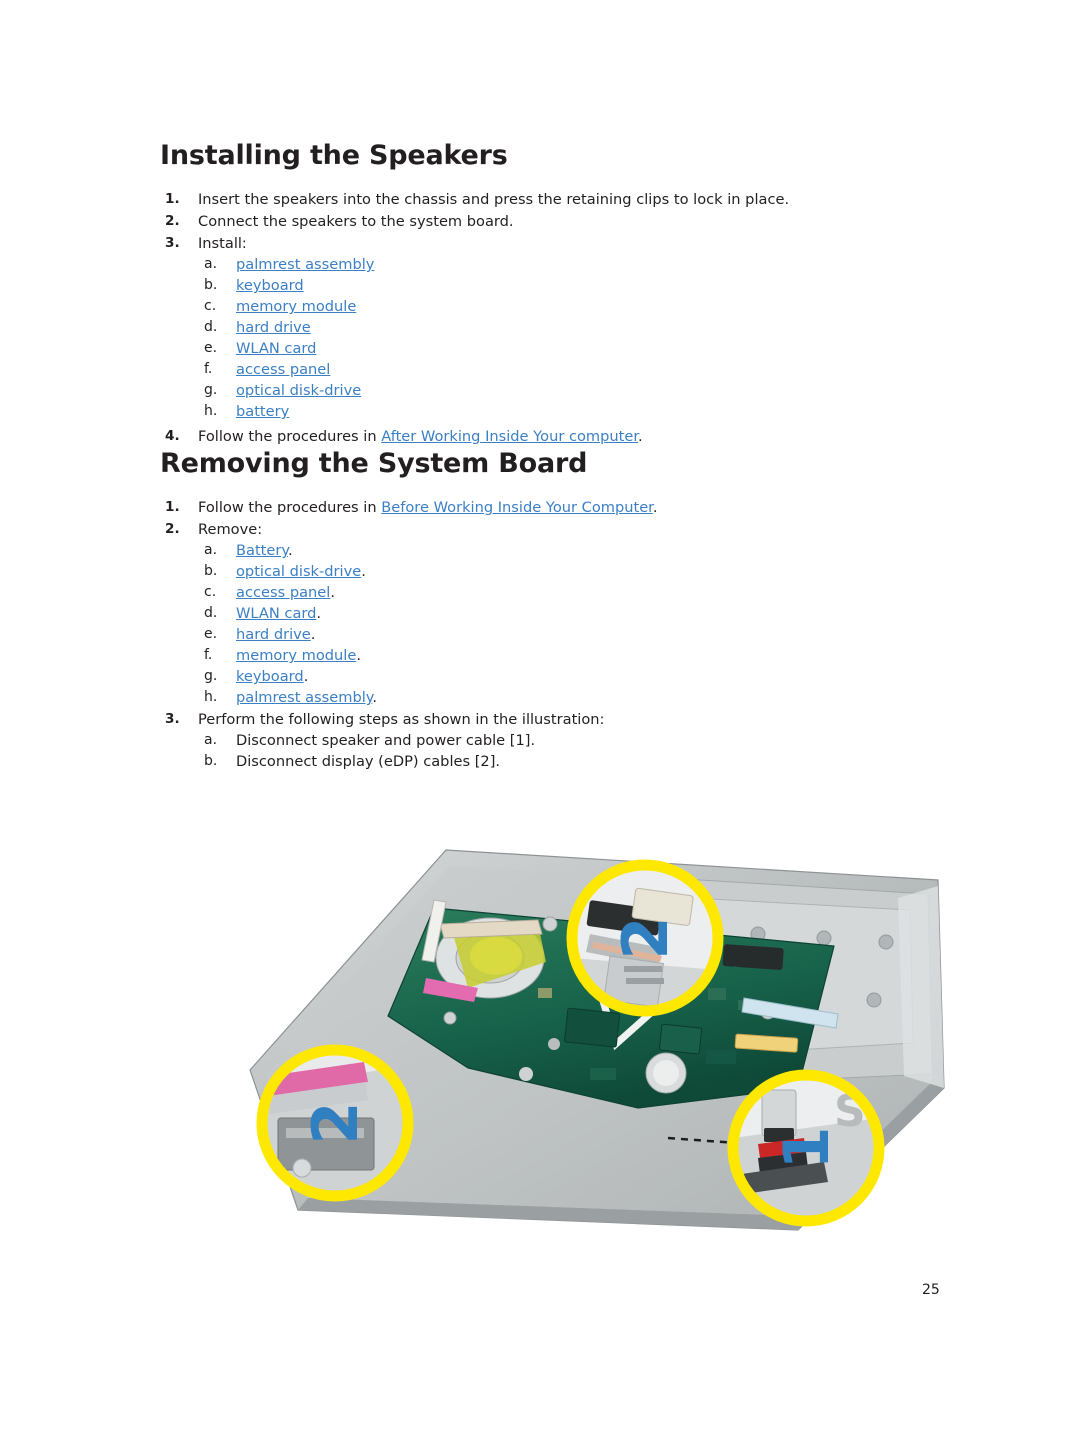  I want to click on sub-step-item: f. access panel, so click(574, 369).